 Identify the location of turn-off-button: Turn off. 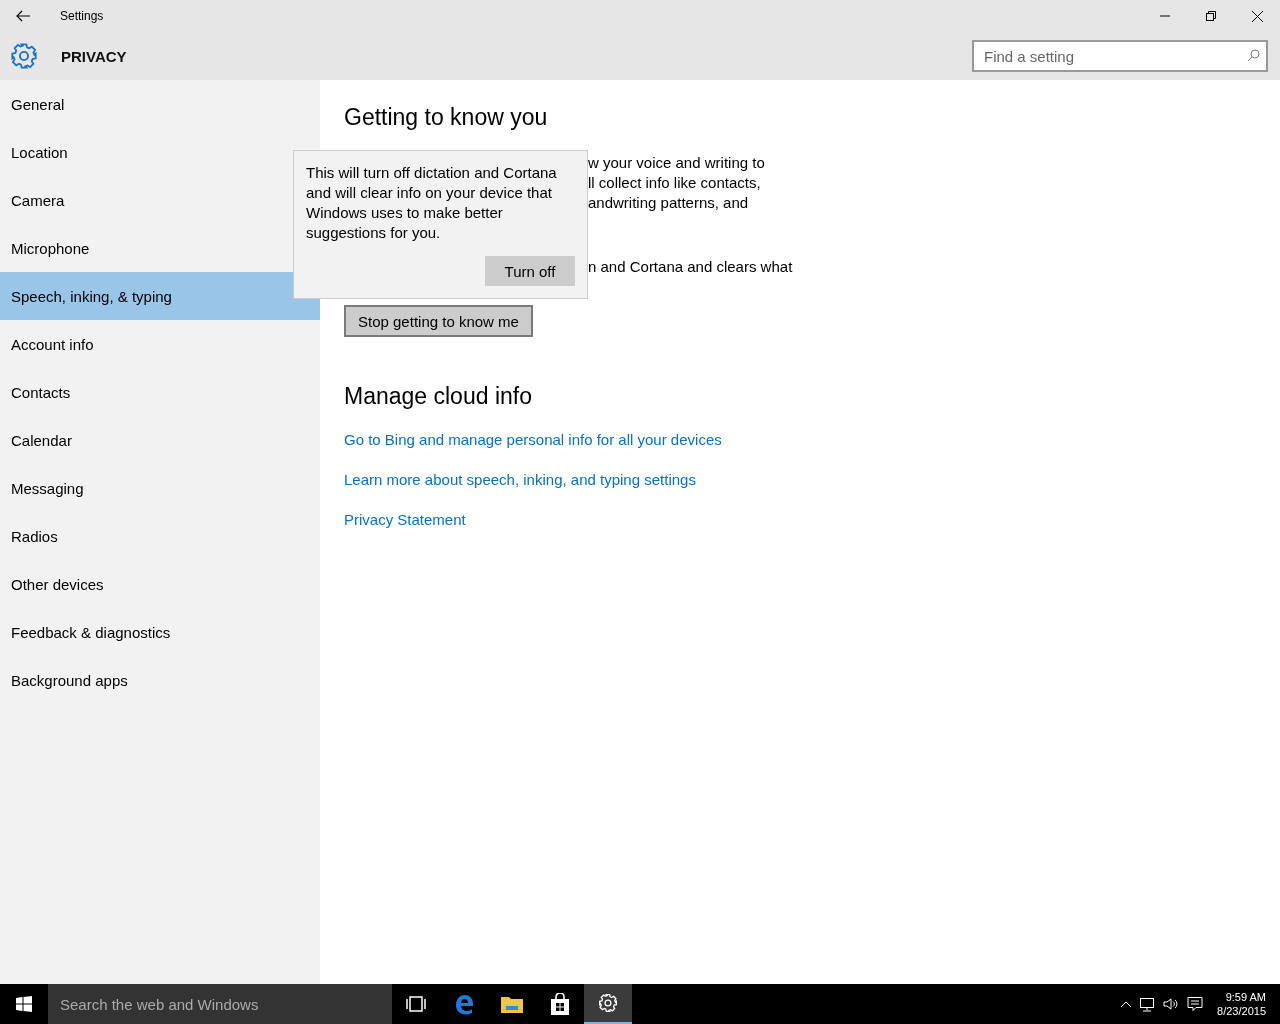
(530, 271).